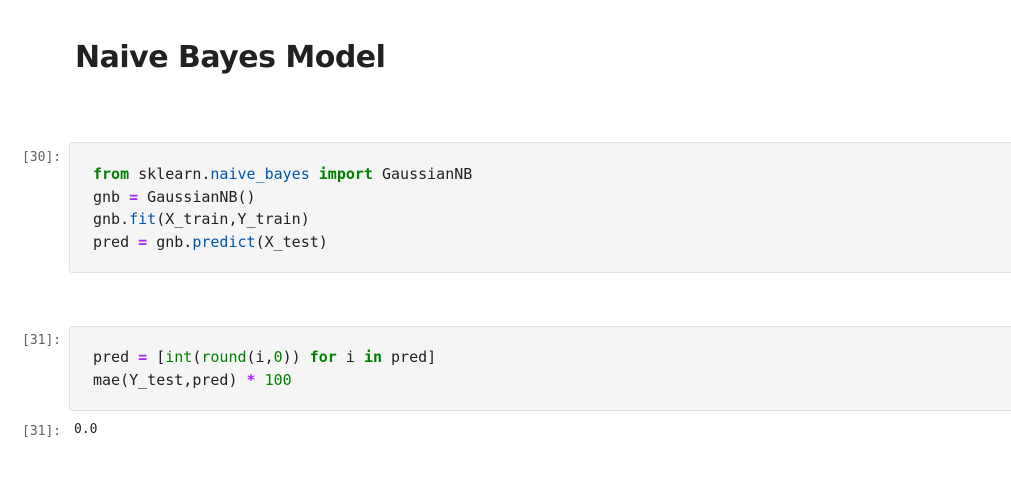  I want to click on code-token: naive_bayes, so click(260, 174).